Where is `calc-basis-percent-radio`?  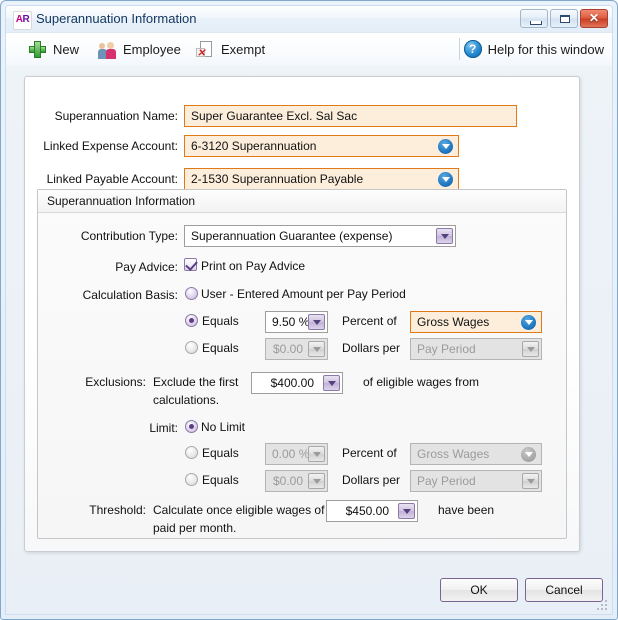 calc-basis-percent-radio is located at coordinates (191, 320).